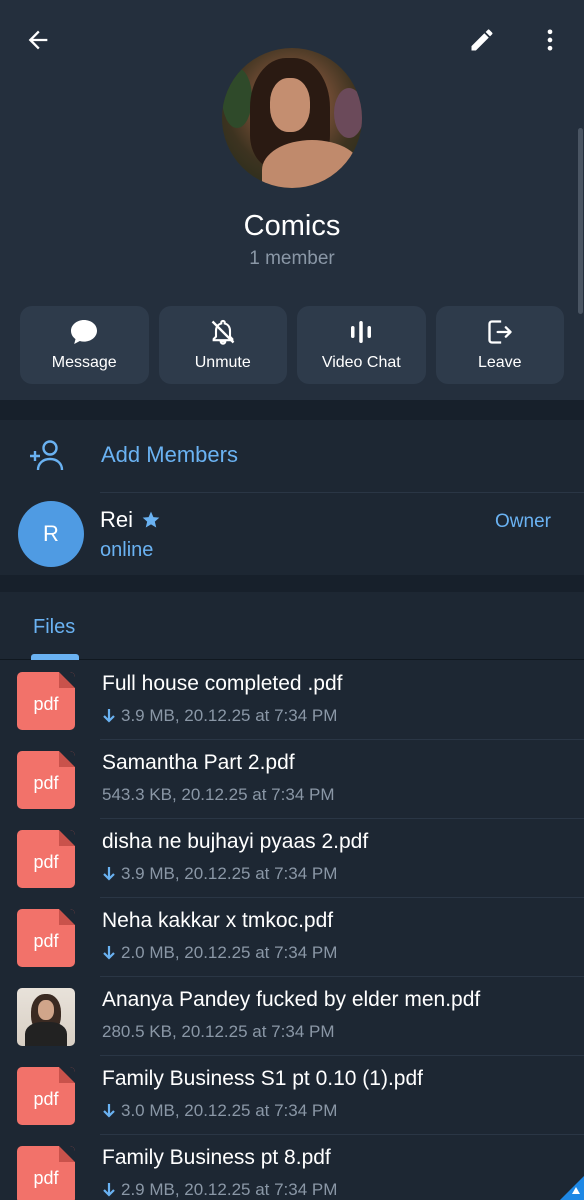 This screenshot has height=1200, width=584. What do you see at coordinates (292, 534) in the screenshot?
I see `member-item: R Rei online Owner` at bounding box center [292, 534].